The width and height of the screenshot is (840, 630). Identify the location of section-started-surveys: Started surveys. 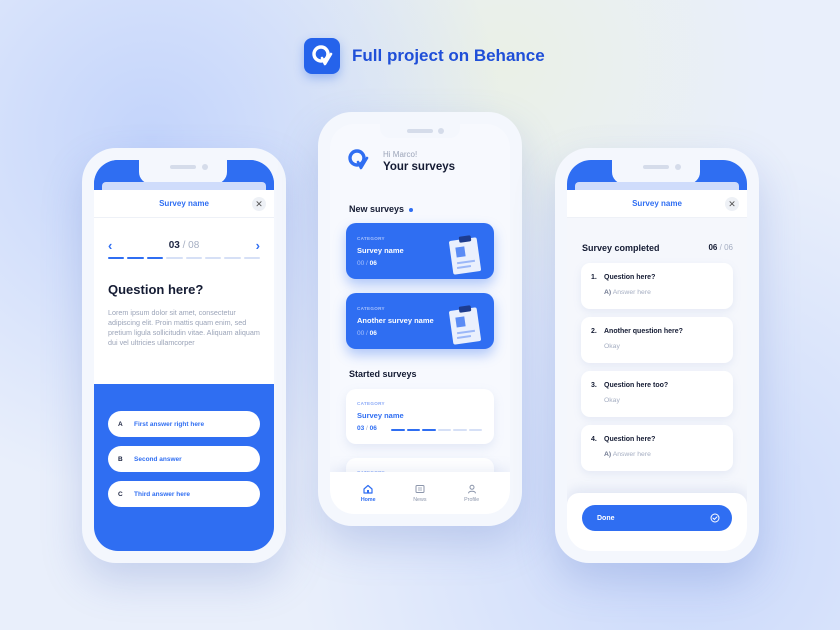
(383, 374).